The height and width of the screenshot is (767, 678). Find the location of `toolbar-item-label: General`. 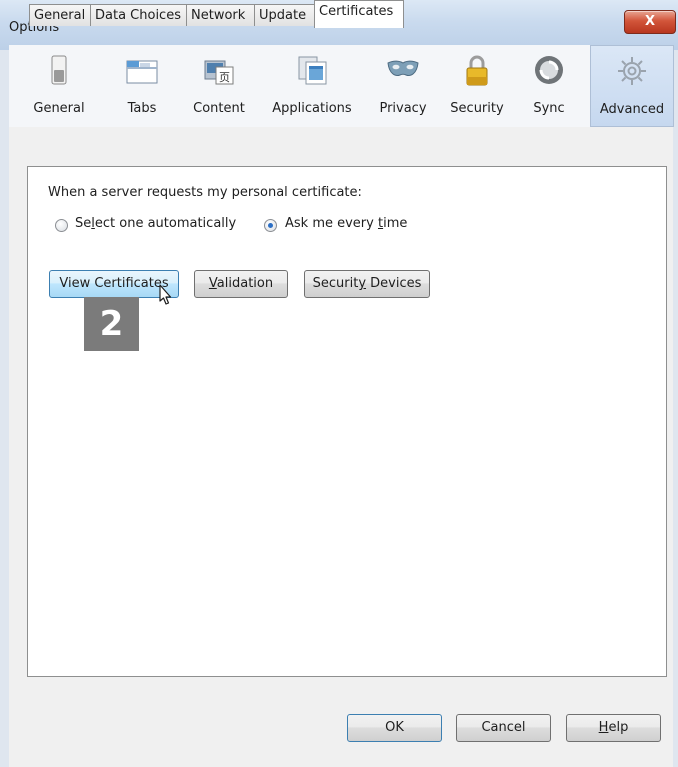

toolbar-item-label: General is located at coordinates (59, 108).